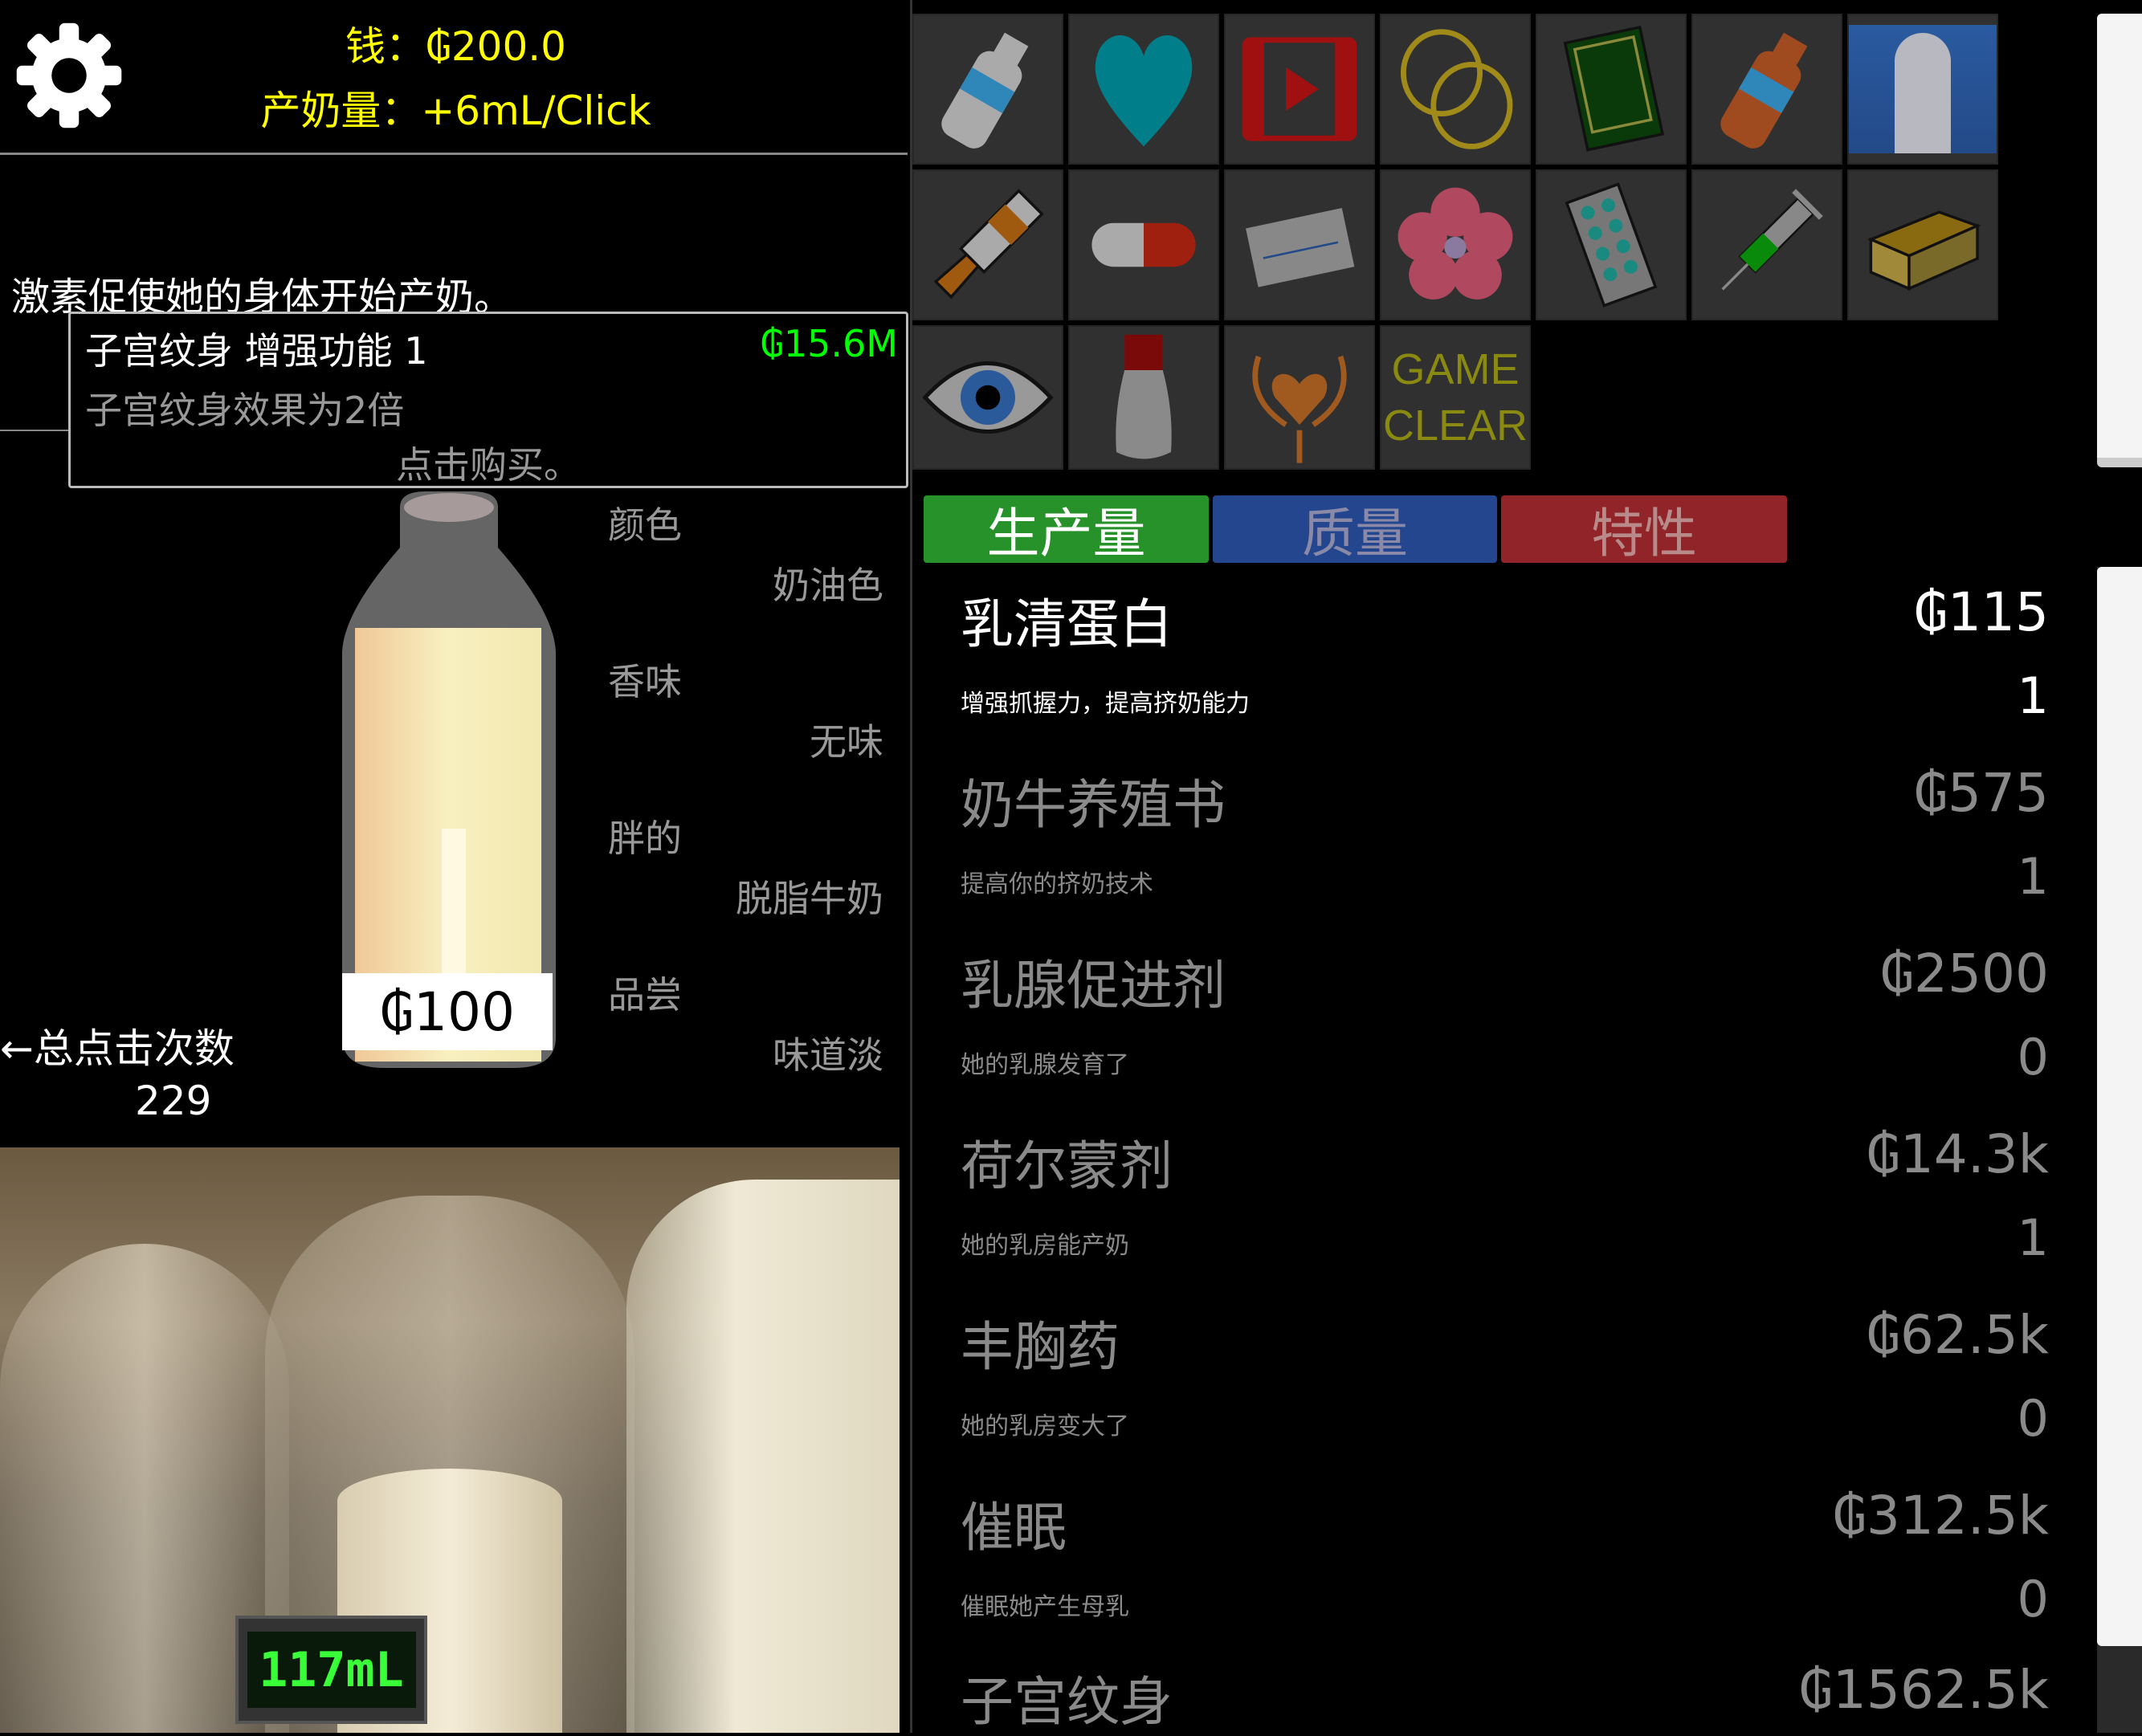 This screenshot has width=2142, height=1736. What do you see at coordinates (1045, 1426) in the screenshot?
I see `upgrade-description: 她的乳房变大了` at bounding box center [1045, 1426].